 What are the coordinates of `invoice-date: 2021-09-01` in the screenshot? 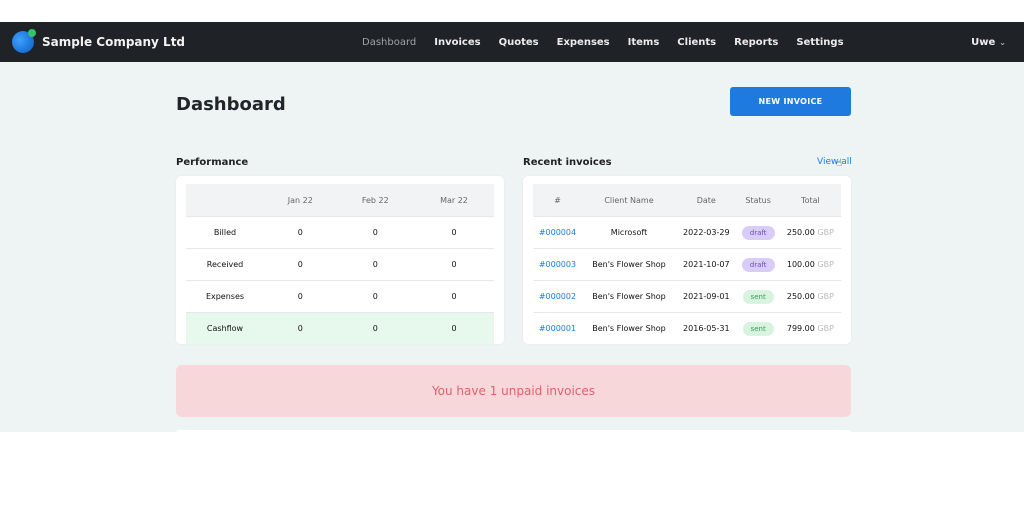 It's located at (706, 296).